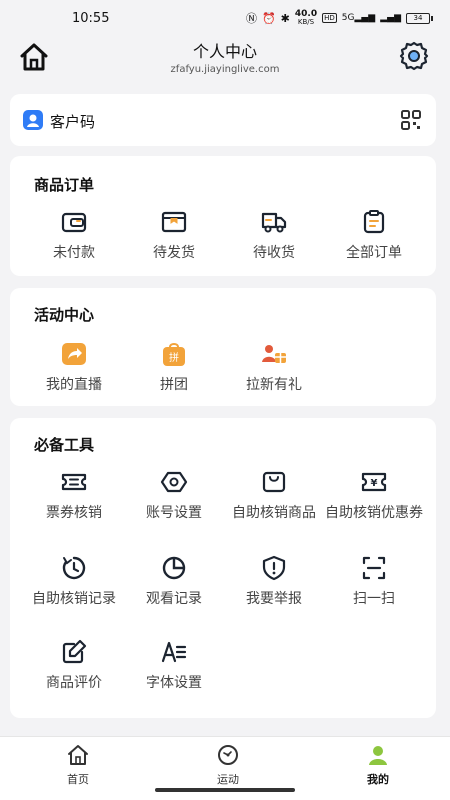  What do you see at coordinates (78, 755) in the screenshot?
I see `home-icon` at bounding box center [78, 755].